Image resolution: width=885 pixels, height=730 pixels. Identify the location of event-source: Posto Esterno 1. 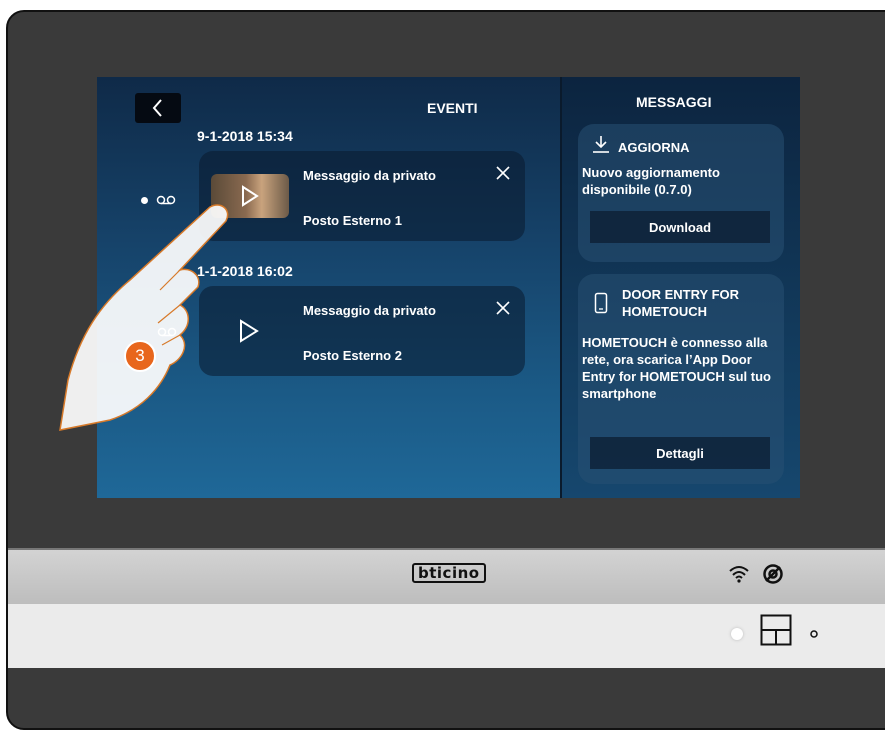
(352, 220).